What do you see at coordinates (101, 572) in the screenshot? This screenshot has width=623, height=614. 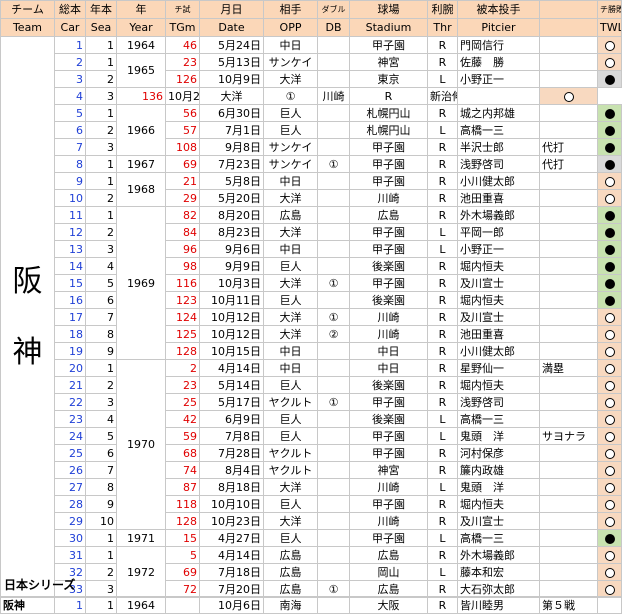 I see `sea-cell: 2` at bounding box center [101, 572].